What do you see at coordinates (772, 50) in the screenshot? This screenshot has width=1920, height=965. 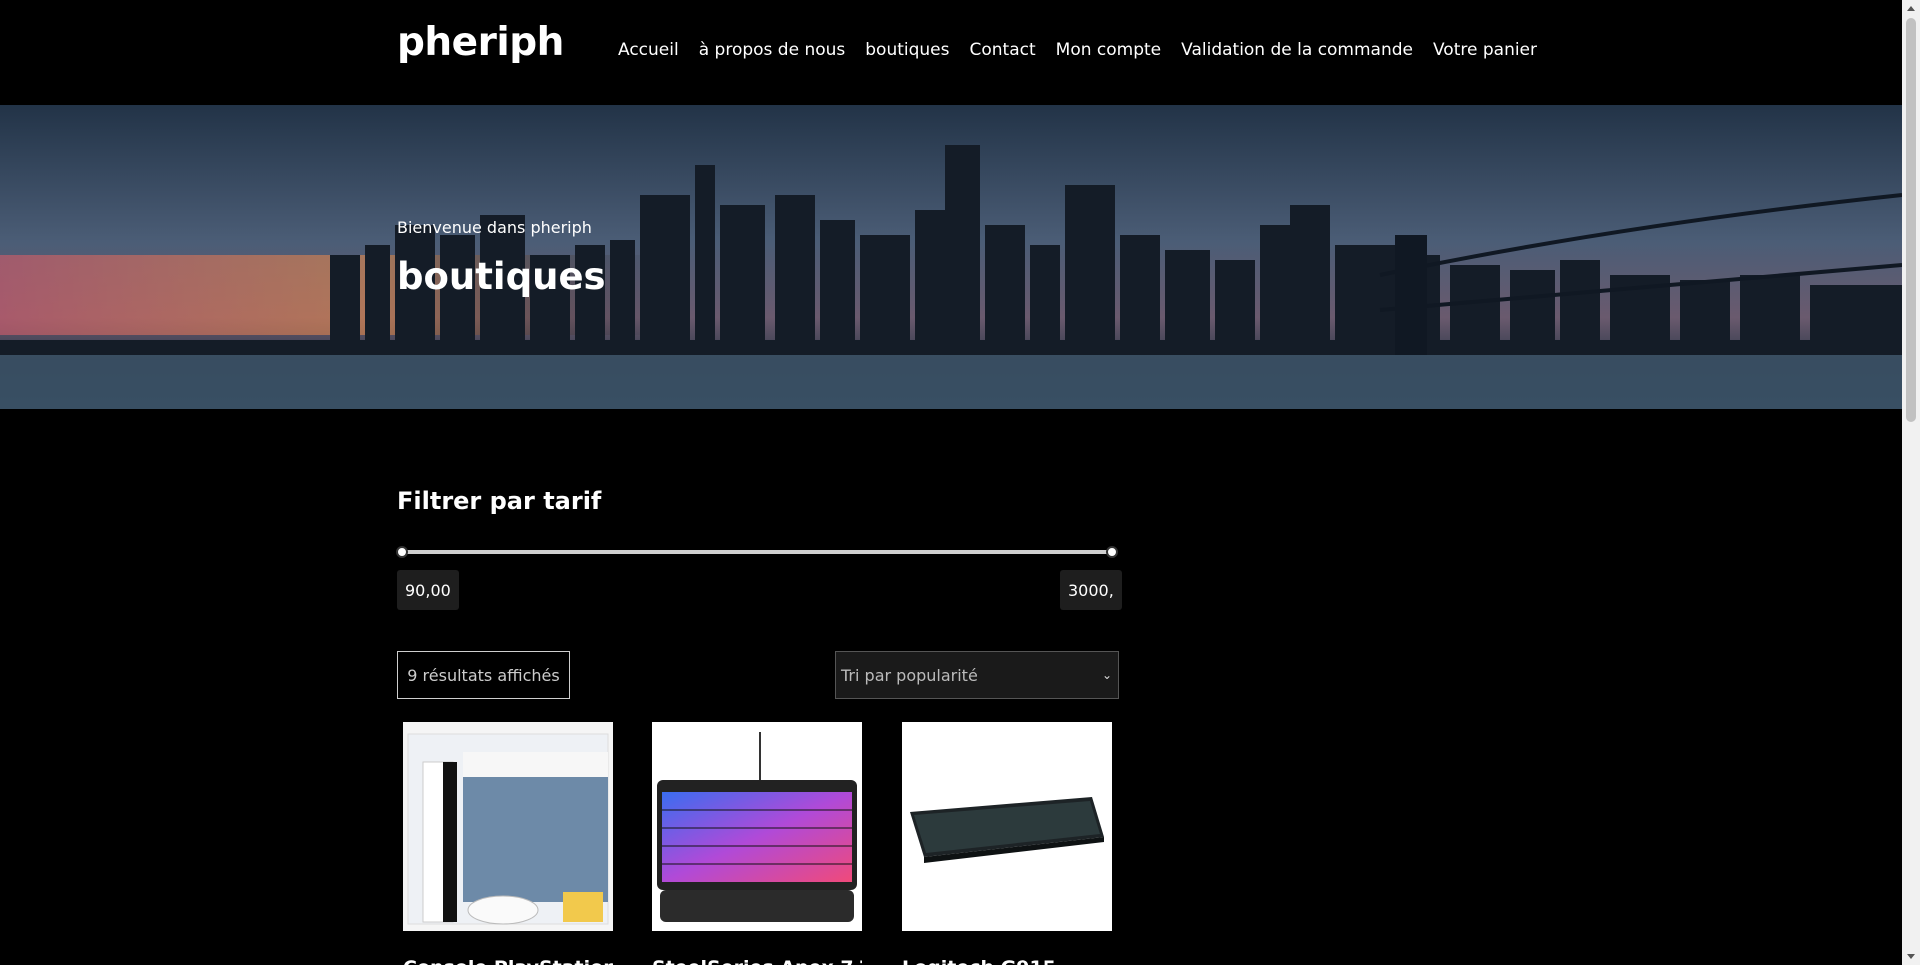 I see `nav-item-about: à propos de nous` at bounding box center [772, 50].